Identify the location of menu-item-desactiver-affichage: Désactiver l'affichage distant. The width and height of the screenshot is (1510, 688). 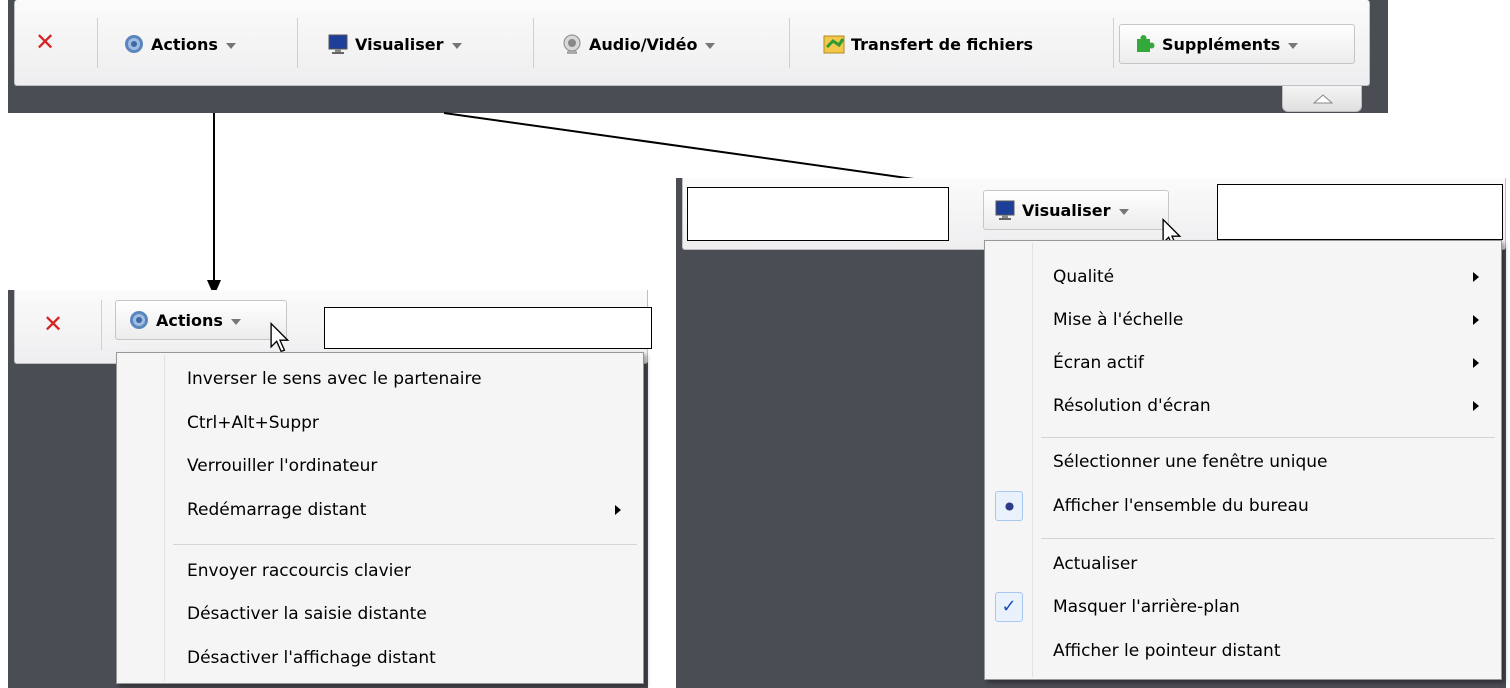
(380, 658).